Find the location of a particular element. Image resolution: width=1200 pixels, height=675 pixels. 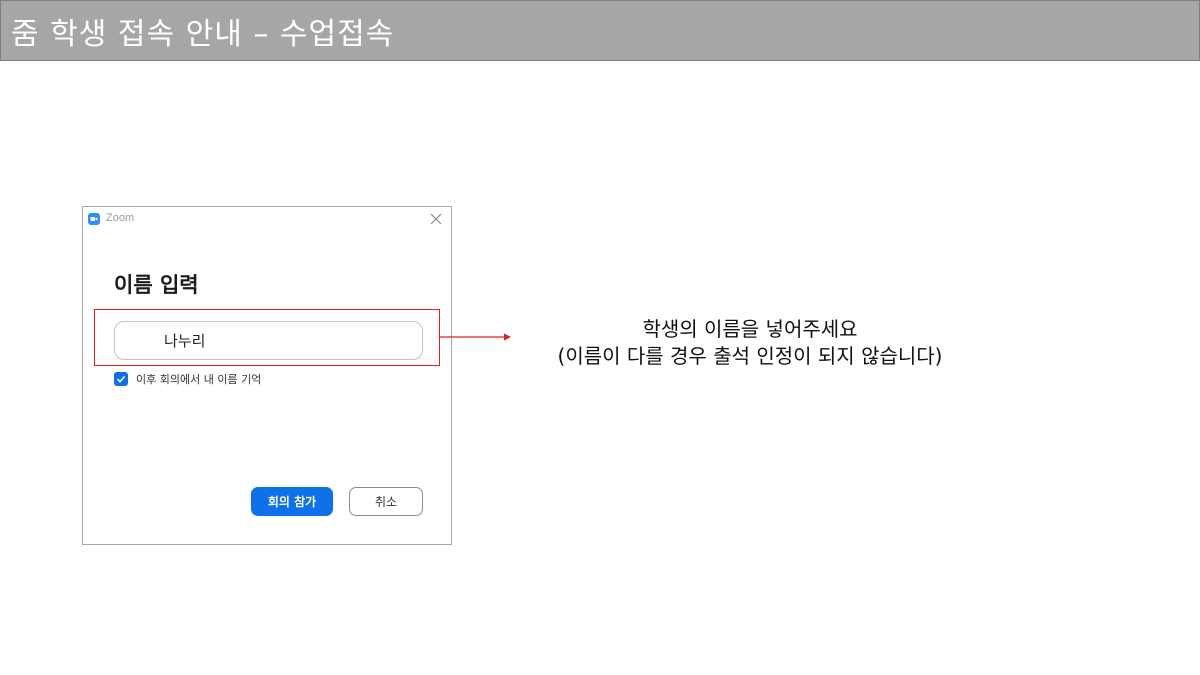

remember-name-checkbox is located at coordinates (121, 379).